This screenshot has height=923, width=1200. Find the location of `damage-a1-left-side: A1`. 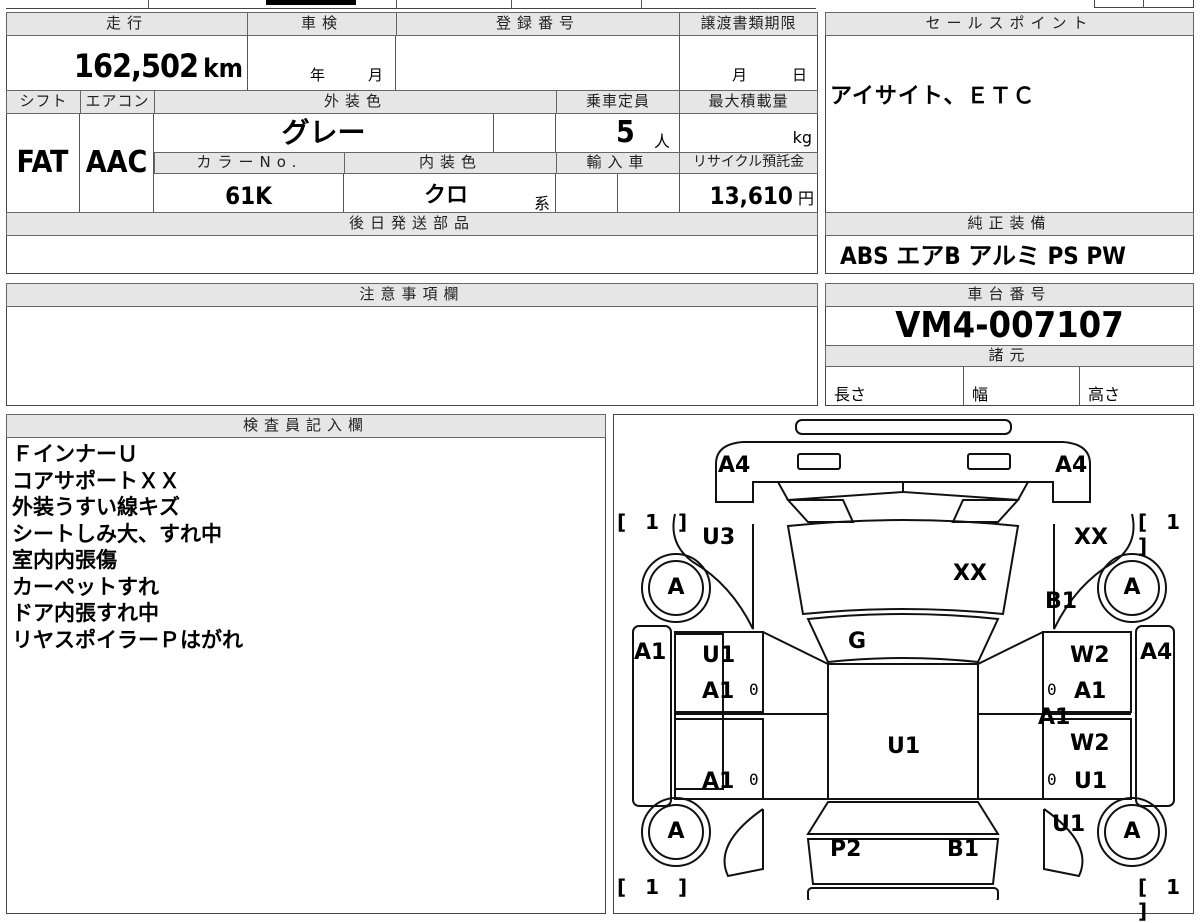

damage-a1-left-side: A1 is located at coordinates (650, 652).